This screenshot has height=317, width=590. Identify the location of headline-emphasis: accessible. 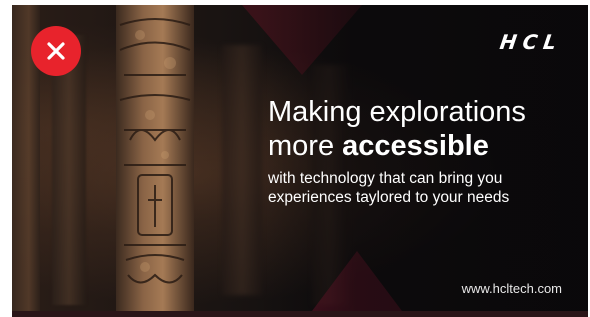
(415, 146).